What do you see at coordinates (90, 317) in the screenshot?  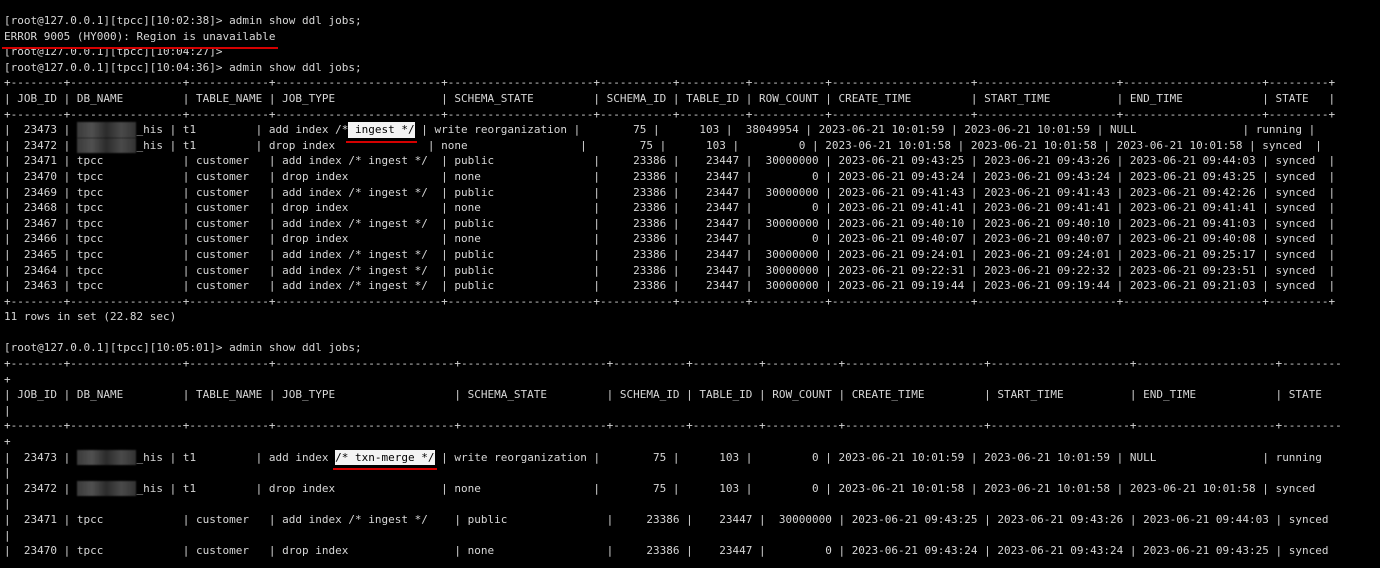 I see `terminal-text: 11 rows in set (22.82 sec)` at bounding box center [90, 317].